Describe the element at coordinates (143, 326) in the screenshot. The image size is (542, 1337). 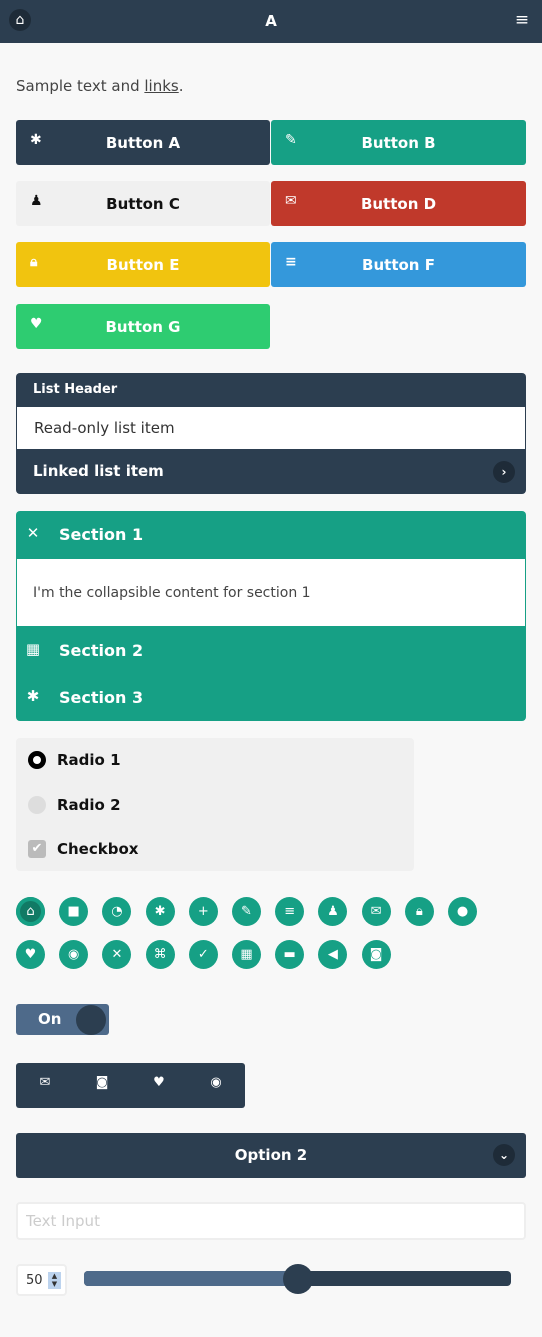
I see `button-g: ♥ Button G` at that location.